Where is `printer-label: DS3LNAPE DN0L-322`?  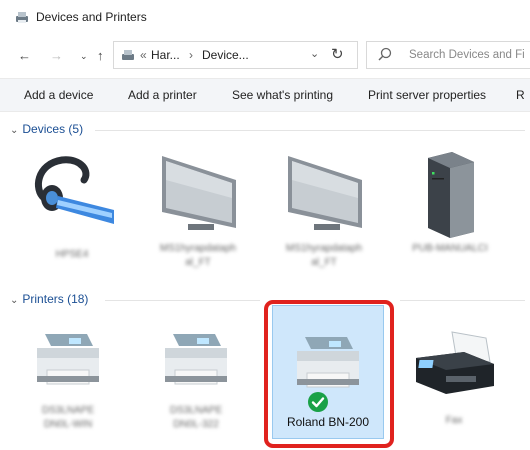
printer-label: DS3LNAPE DN0L-322 is located at coordinates (196, 417).